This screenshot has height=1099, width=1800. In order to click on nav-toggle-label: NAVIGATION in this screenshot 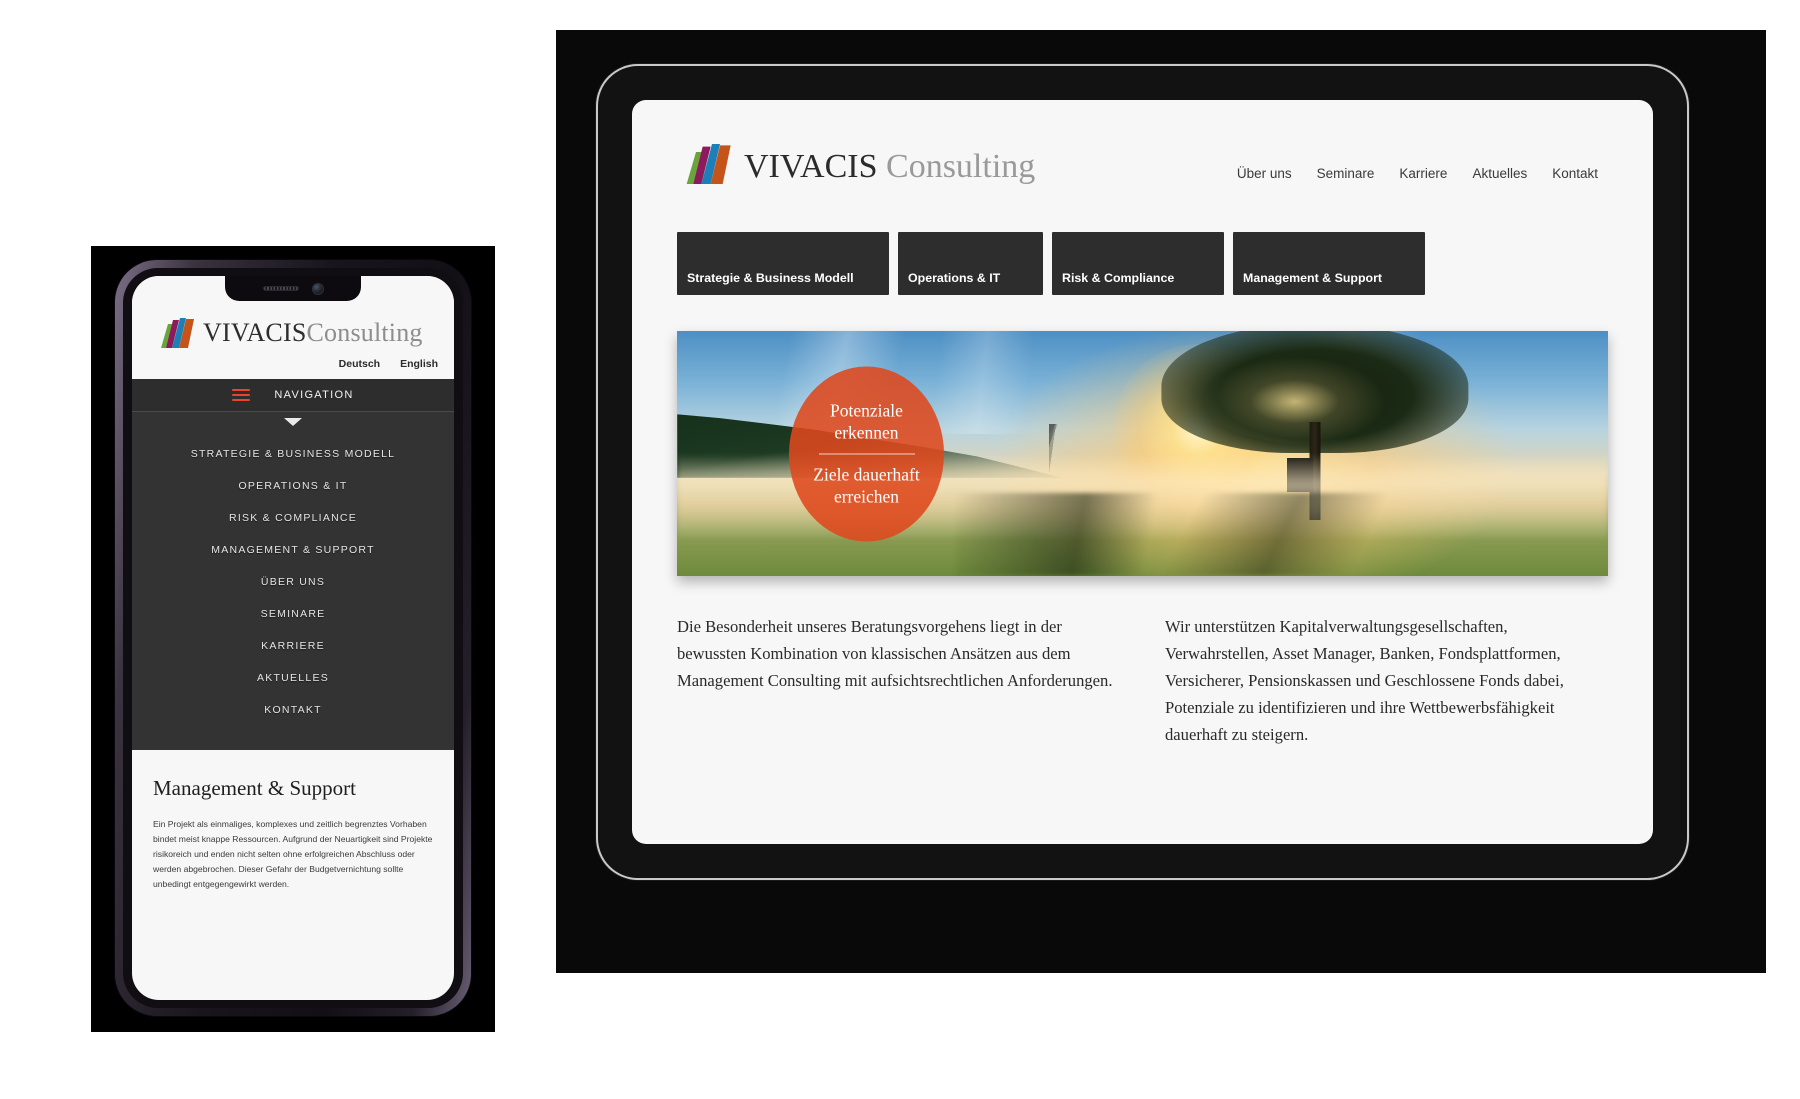, I will do `click(314, 395)`.